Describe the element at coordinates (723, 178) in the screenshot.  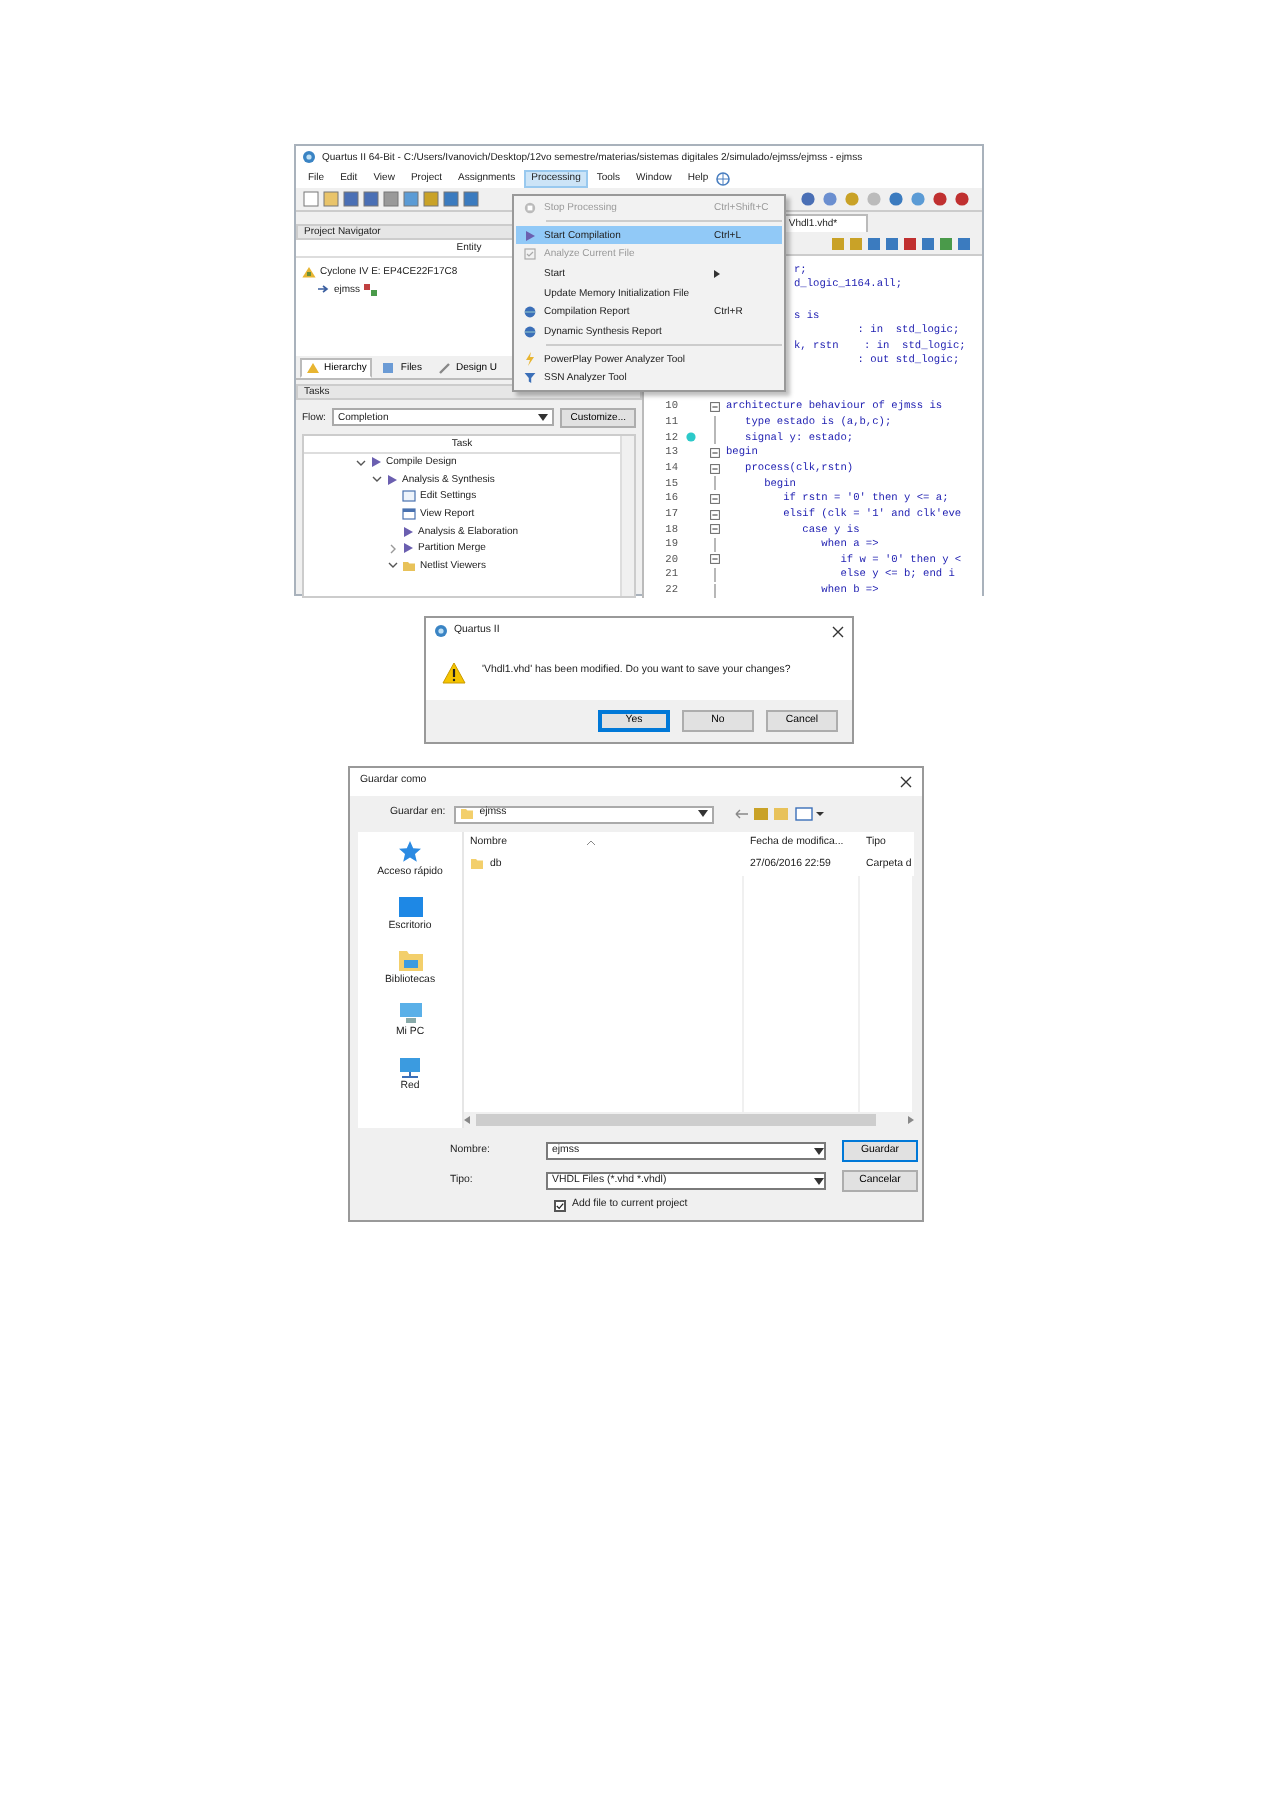
I see `help-globe-icon` at that location.